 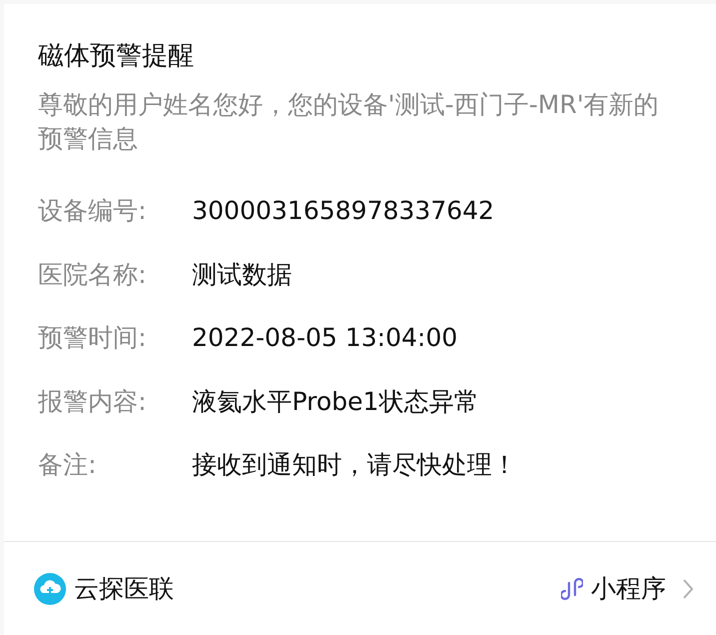 I want to click on field-value: 2022-08-05 13:04:00, so click(x=325, y=338).